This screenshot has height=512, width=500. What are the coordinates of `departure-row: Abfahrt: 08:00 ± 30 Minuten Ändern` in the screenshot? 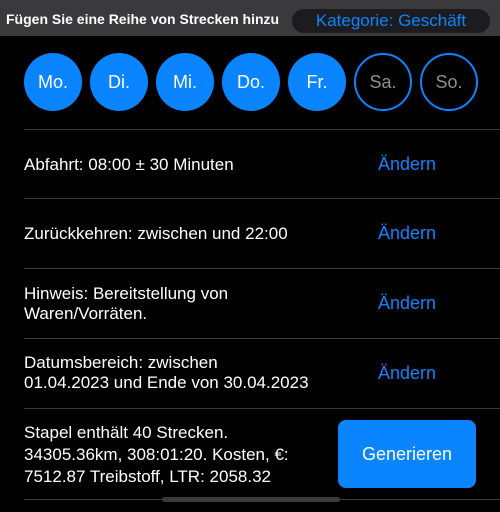 It's located at (262, 164).